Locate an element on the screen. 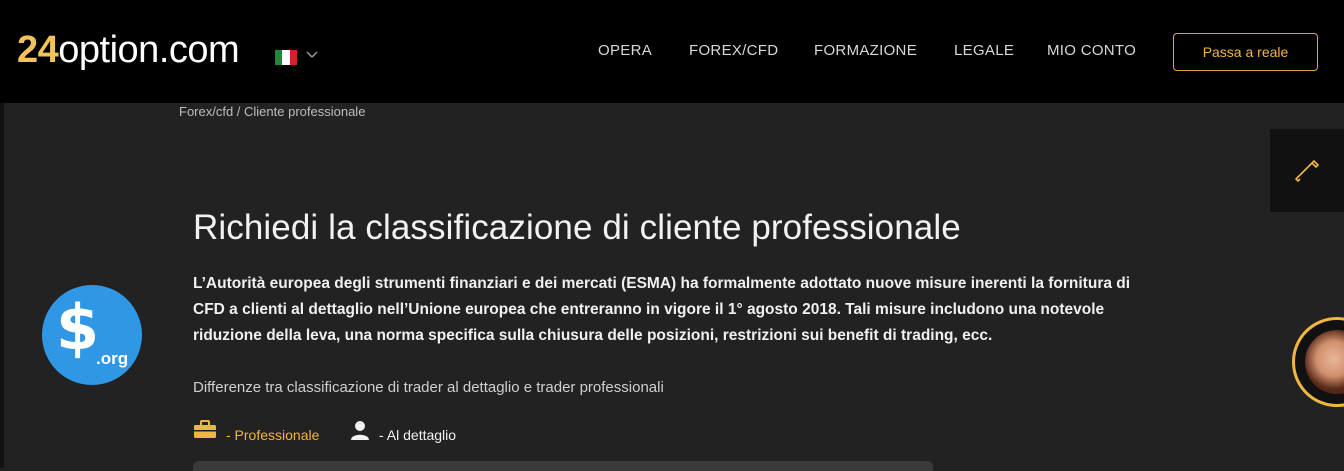  logo-domain: option.com is located at coordinates (149, 50).